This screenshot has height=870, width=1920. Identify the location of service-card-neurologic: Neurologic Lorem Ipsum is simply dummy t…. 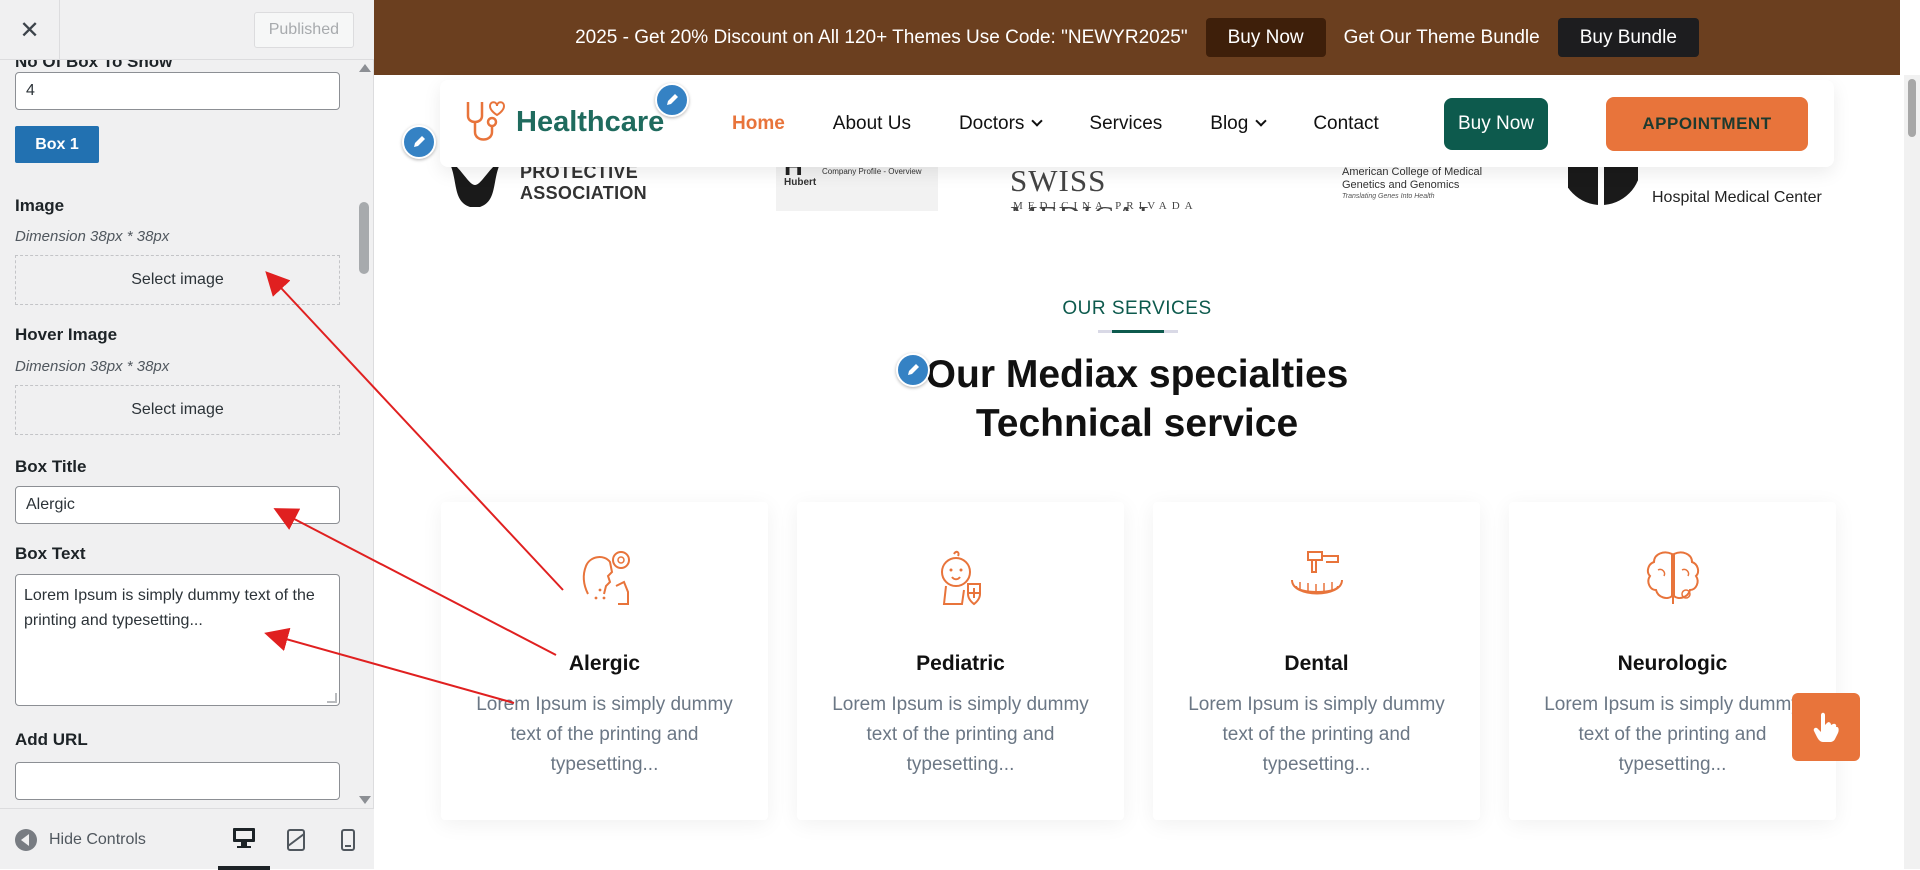
(1672, 661).